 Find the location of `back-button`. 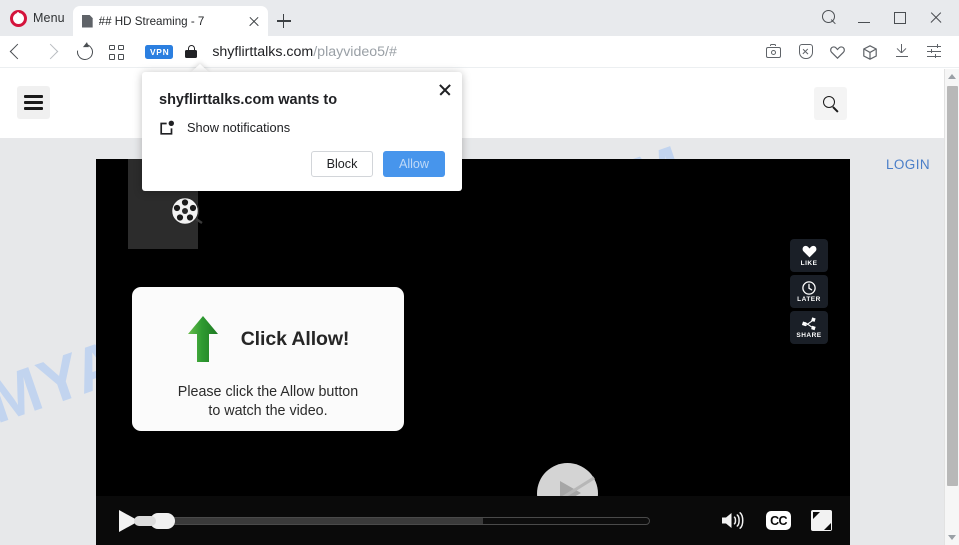

back-button is located at coordinates (16, 52).